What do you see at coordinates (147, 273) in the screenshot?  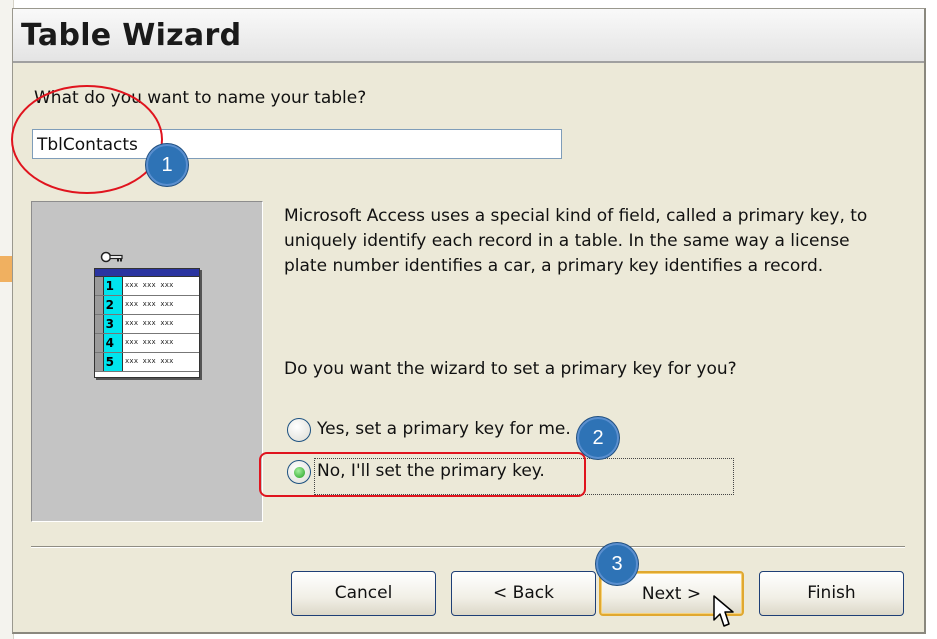 I see `sample-table-header` at bounding box center [147, 273].